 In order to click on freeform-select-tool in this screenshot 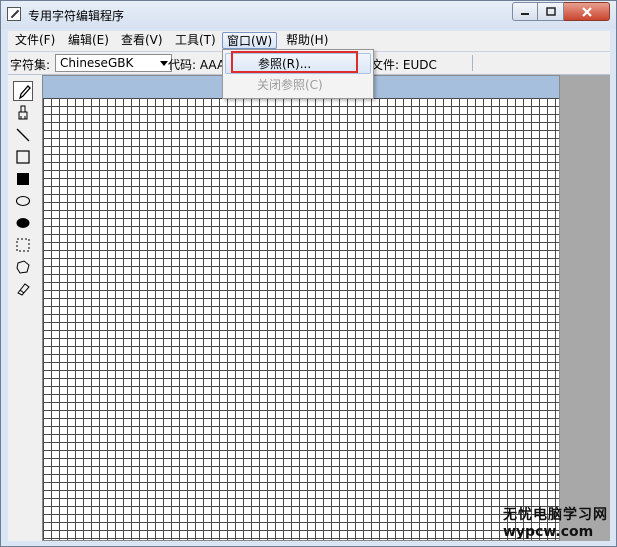, I will do `click(23, 267)`.